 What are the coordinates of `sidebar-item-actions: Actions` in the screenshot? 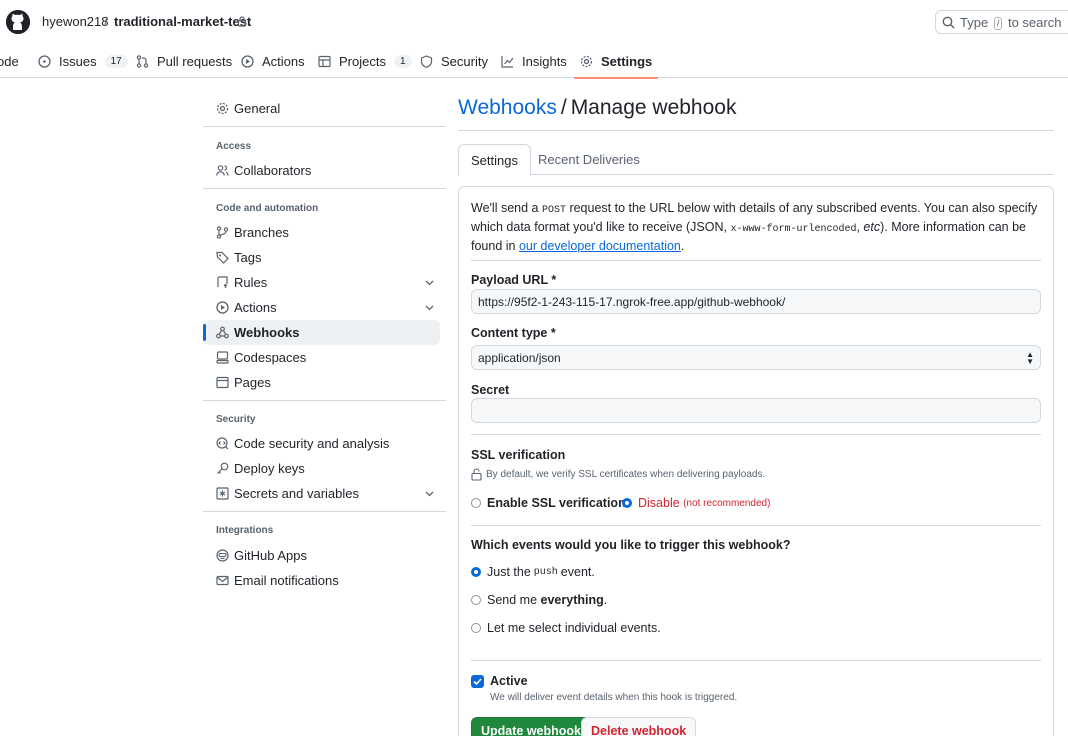 It's located at (321, 307).